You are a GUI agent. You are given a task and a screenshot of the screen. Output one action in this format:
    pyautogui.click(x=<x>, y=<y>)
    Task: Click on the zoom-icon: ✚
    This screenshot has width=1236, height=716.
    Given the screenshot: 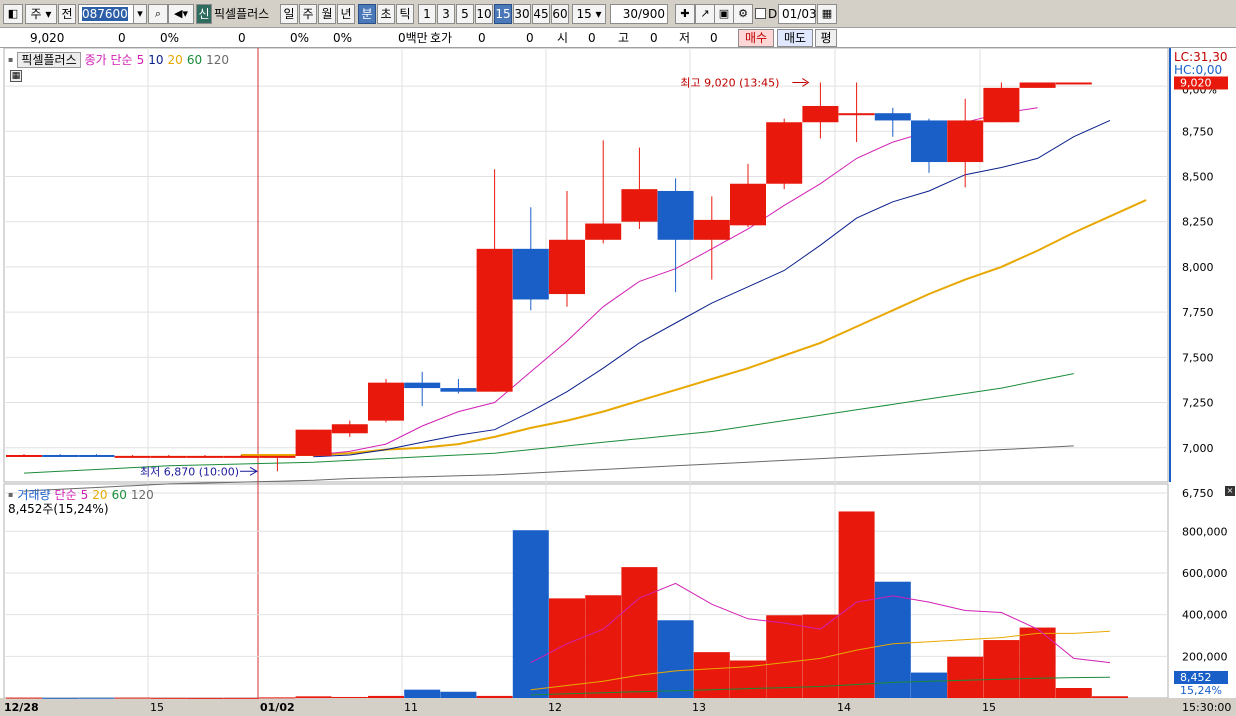 What is the action you would take?
    pyautogui.click(x=685, y=14)
    